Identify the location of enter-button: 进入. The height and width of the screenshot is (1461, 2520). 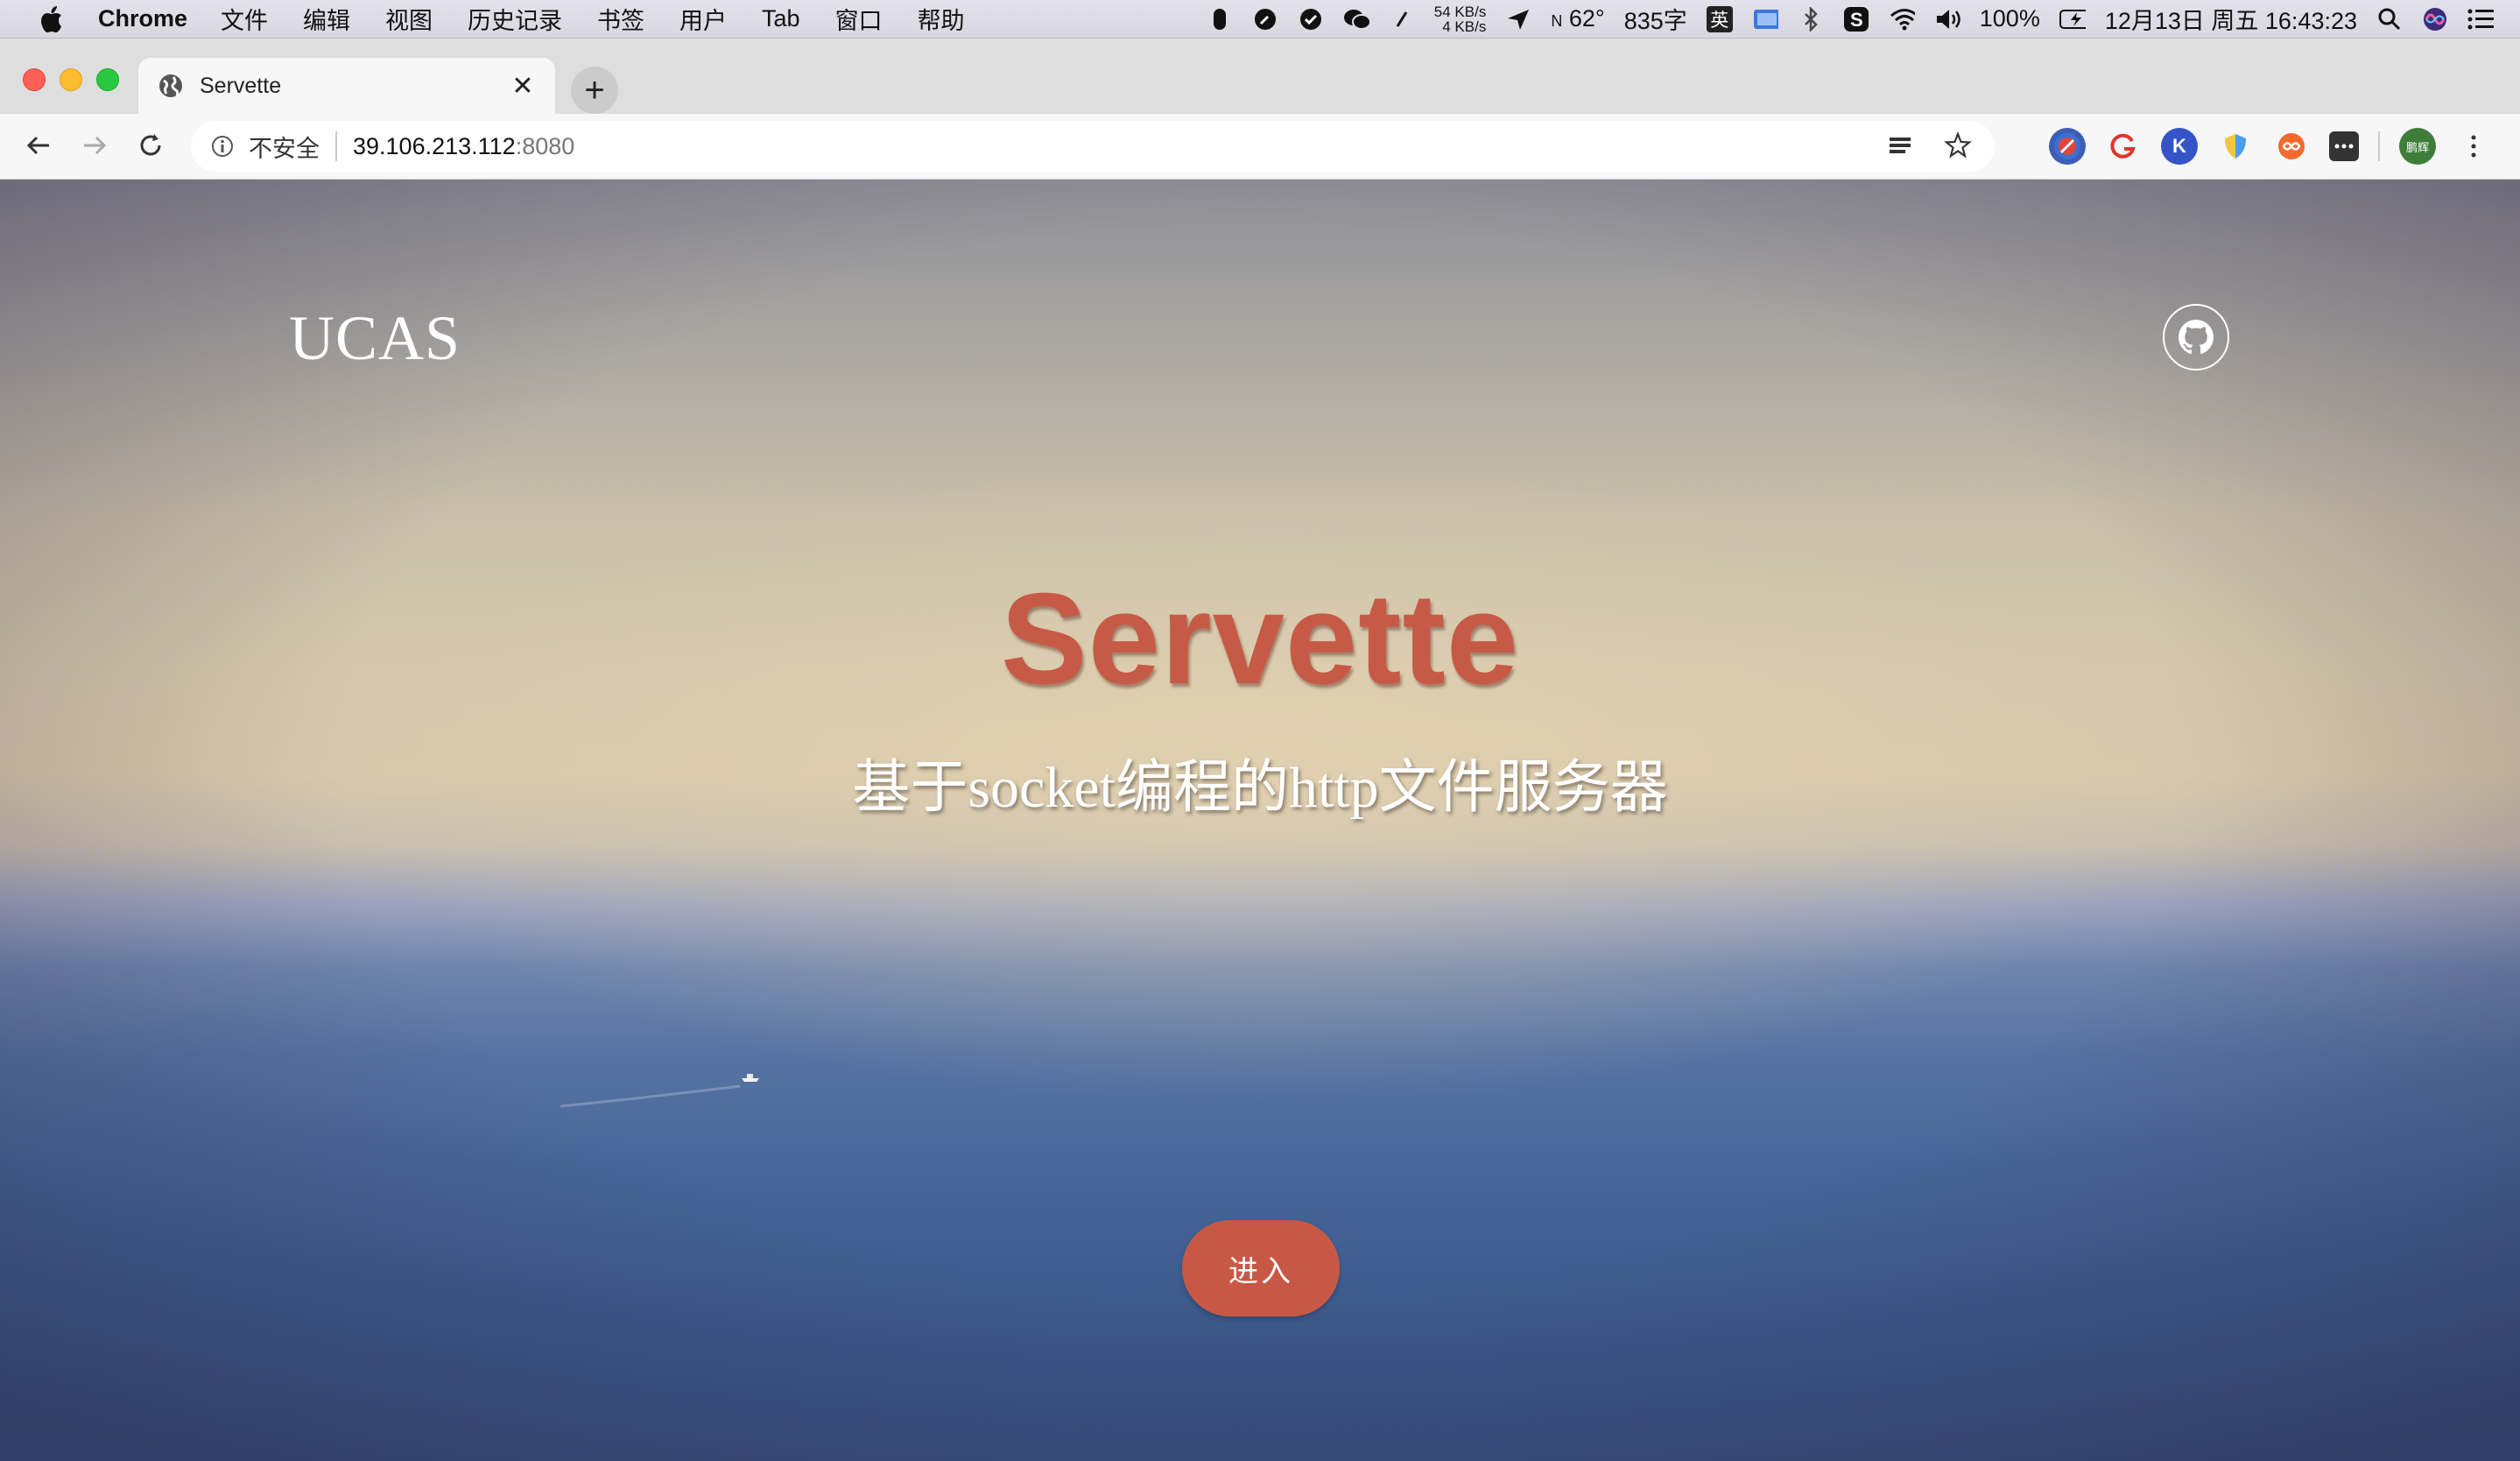
(1261, 1268).